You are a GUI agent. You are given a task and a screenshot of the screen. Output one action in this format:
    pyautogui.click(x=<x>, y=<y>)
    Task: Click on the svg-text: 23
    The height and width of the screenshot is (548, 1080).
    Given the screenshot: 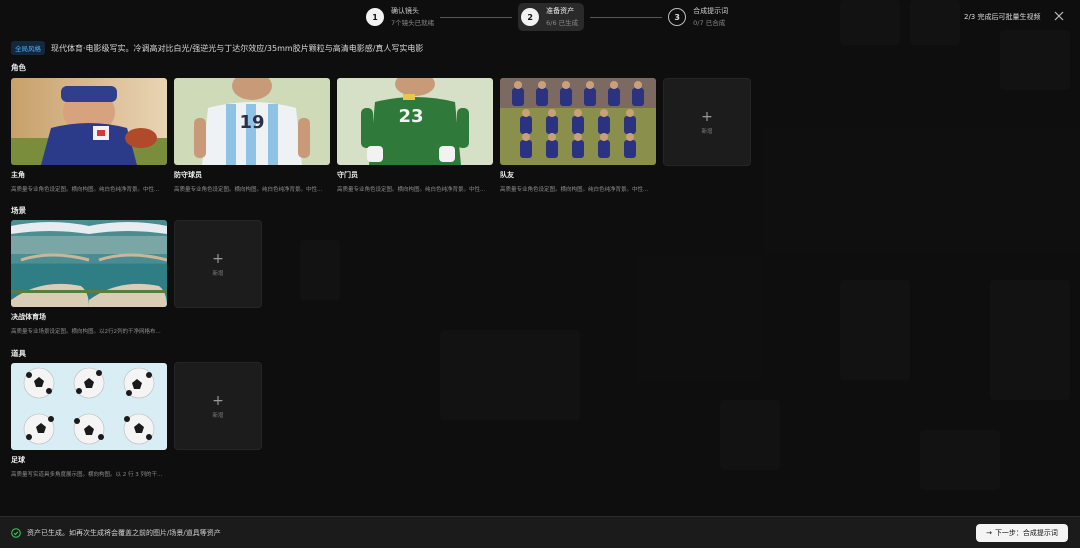 What is the action you would take?
    pyautogui.click(x=410, y=116)
    